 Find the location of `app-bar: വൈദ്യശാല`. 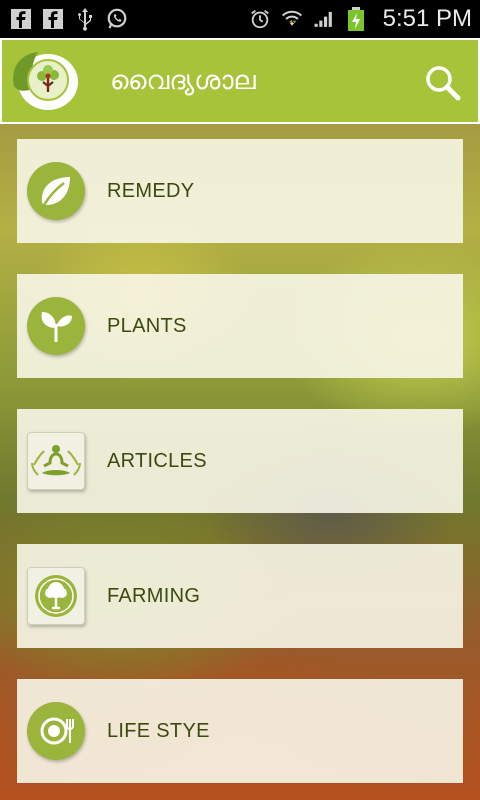

app-bar: വൈദ്യശാല is located at coordinates (240, 81).